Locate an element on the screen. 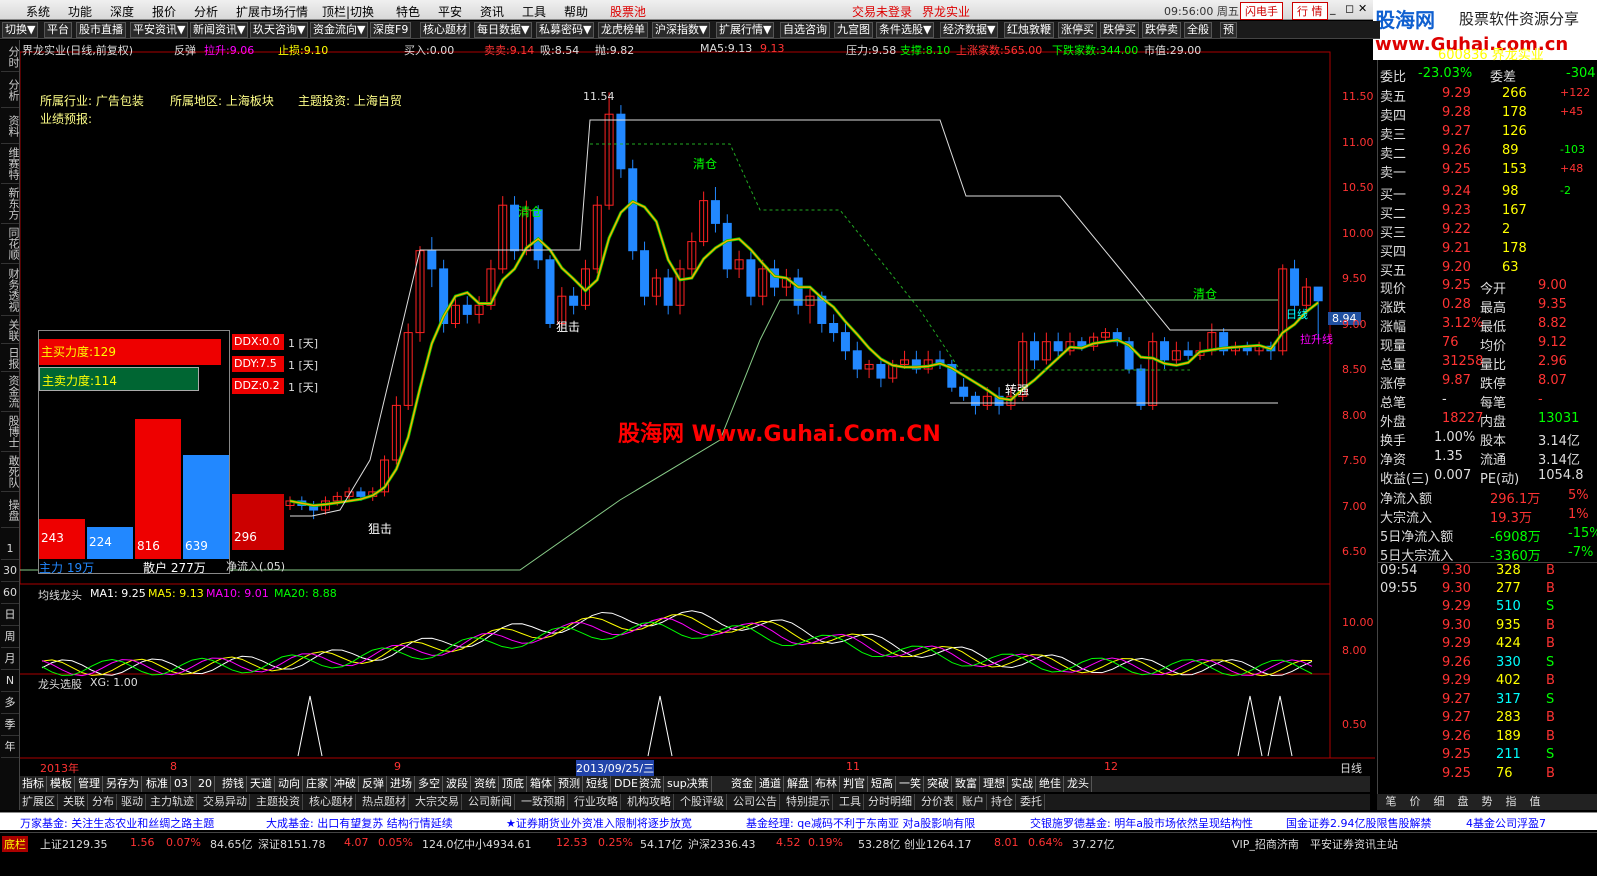 This screenshot has width=1597, height=876. news-item: 万家基金: 关注生态农业和丝绸之路主题 is located at coordinates (117, 823).